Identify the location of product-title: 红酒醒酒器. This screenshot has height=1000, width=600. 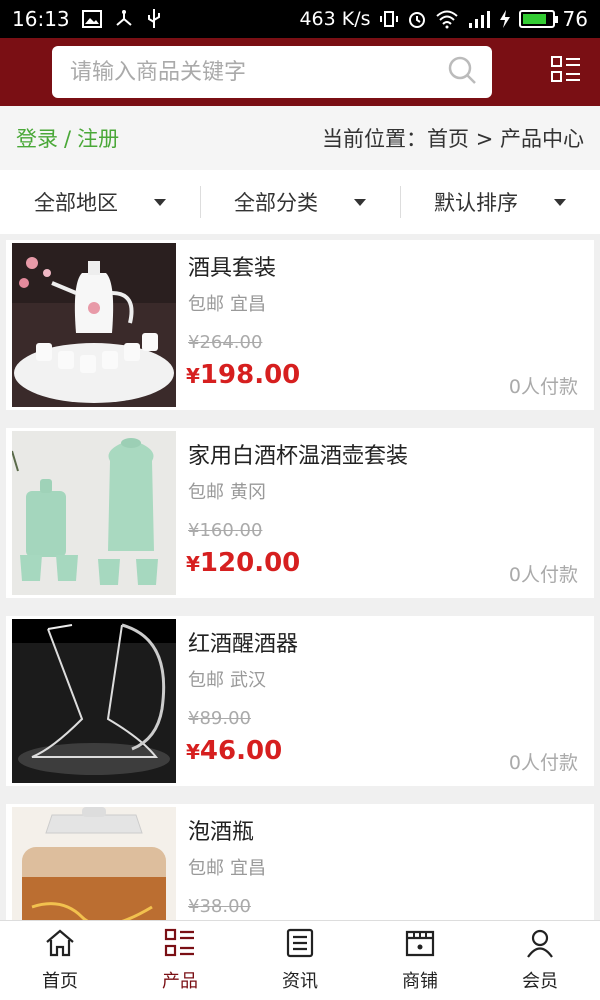
(384, 645).